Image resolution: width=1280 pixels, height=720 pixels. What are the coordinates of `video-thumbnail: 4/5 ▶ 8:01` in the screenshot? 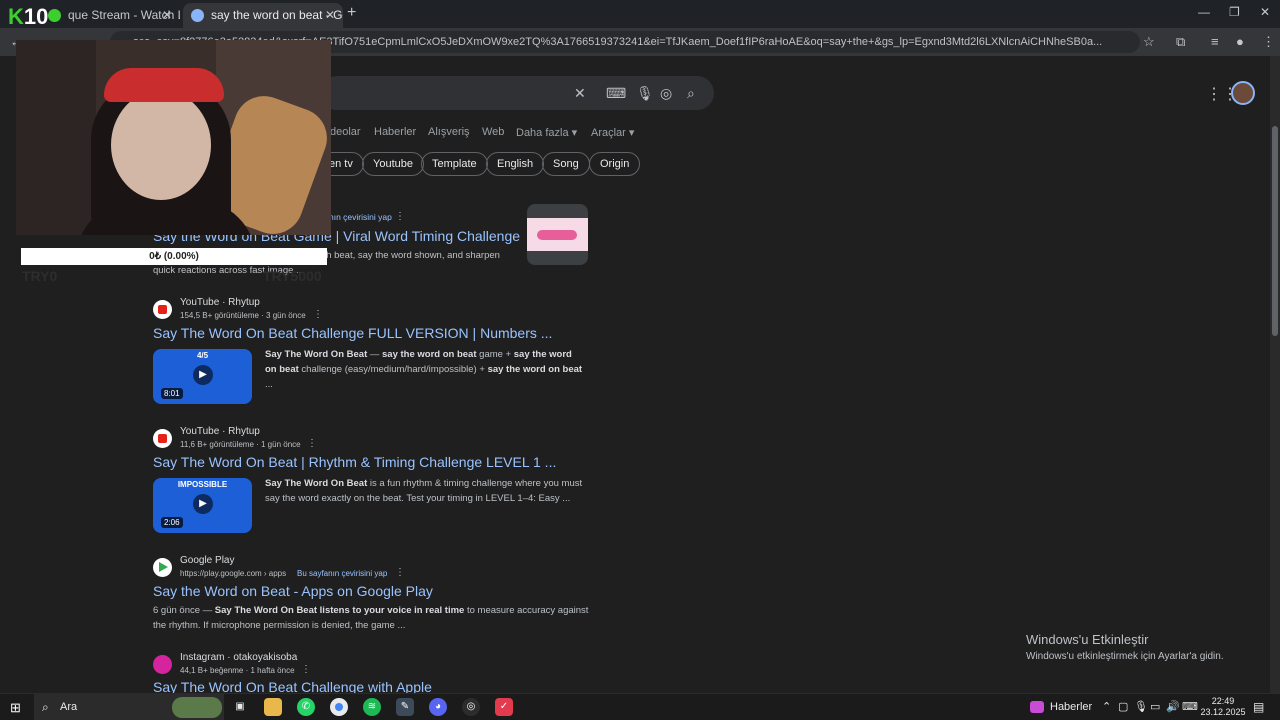 It's located at (202, 376).